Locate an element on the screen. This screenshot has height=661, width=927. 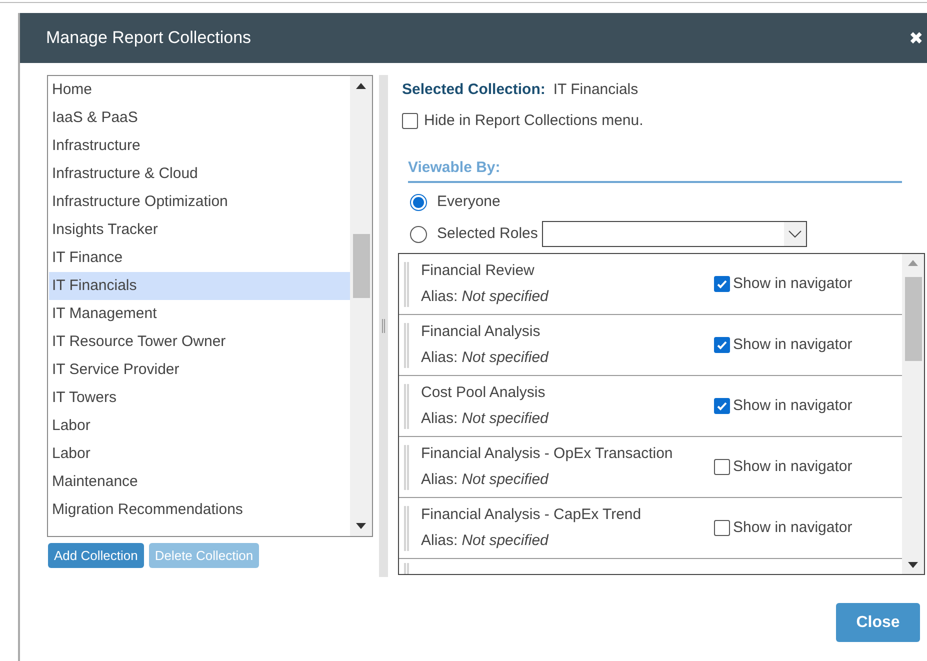
collection-item: IaaS & PaaS is located at coordinates (199, 118).